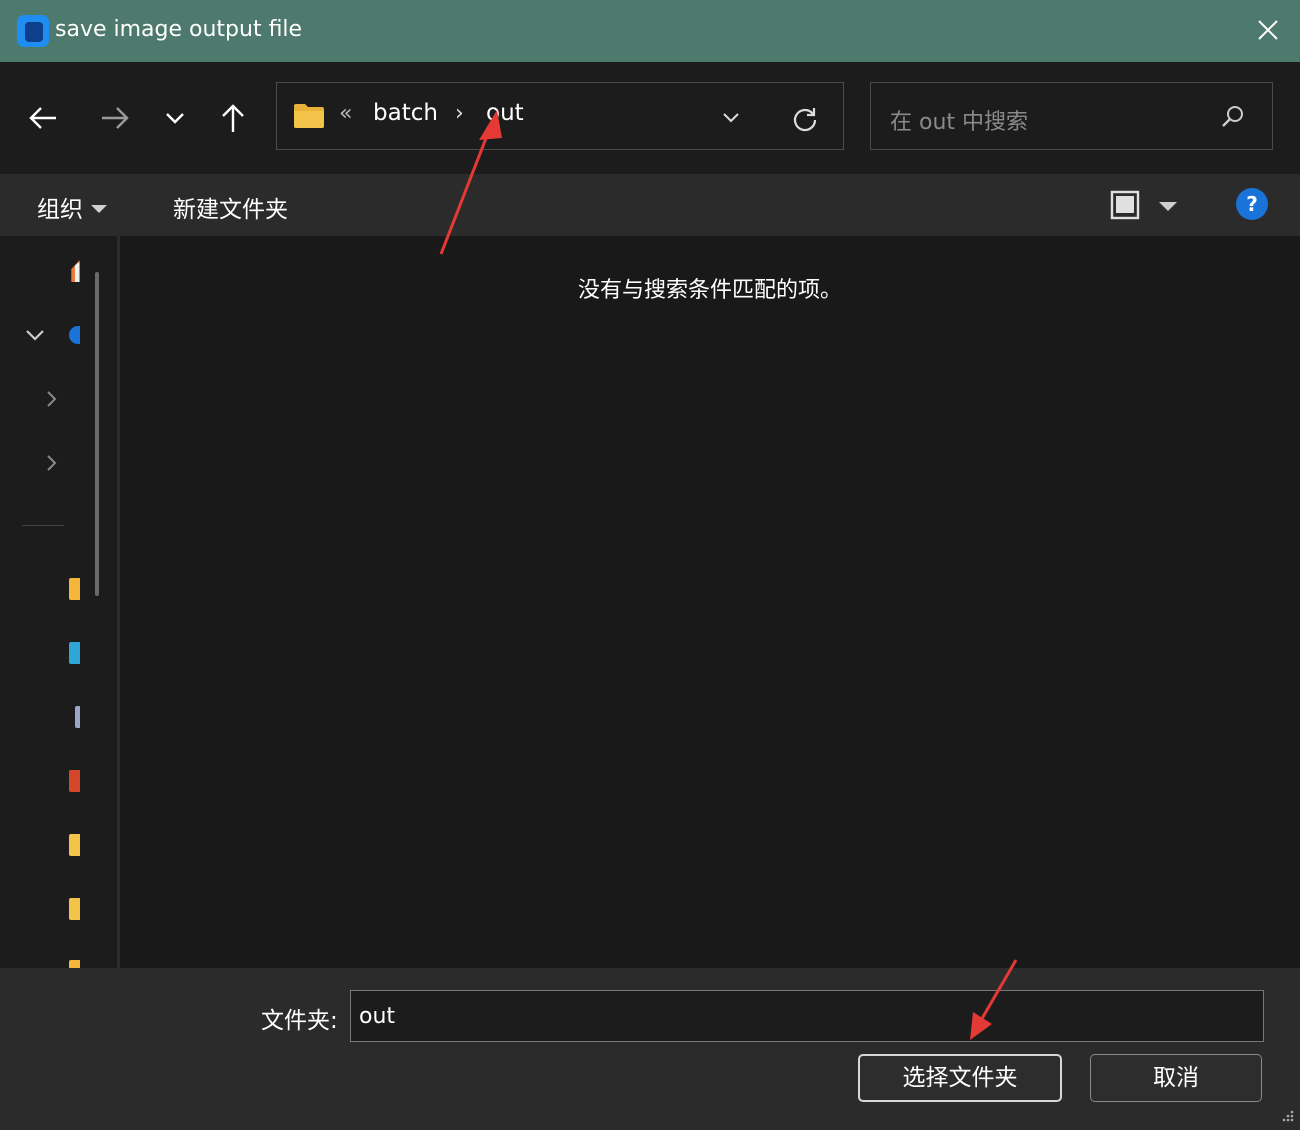  Describe the element at coordinates (650, 31) in the screenshot. I see `title-bar: save image output file` at that location.